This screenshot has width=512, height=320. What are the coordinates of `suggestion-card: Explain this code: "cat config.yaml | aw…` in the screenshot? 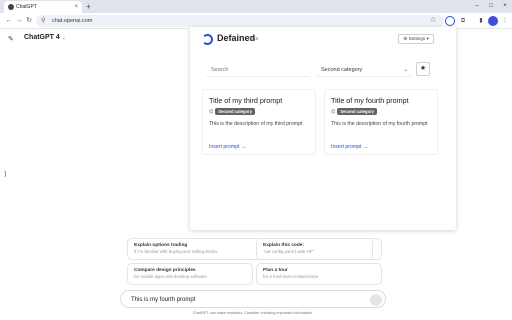 It's located at (319, 249).